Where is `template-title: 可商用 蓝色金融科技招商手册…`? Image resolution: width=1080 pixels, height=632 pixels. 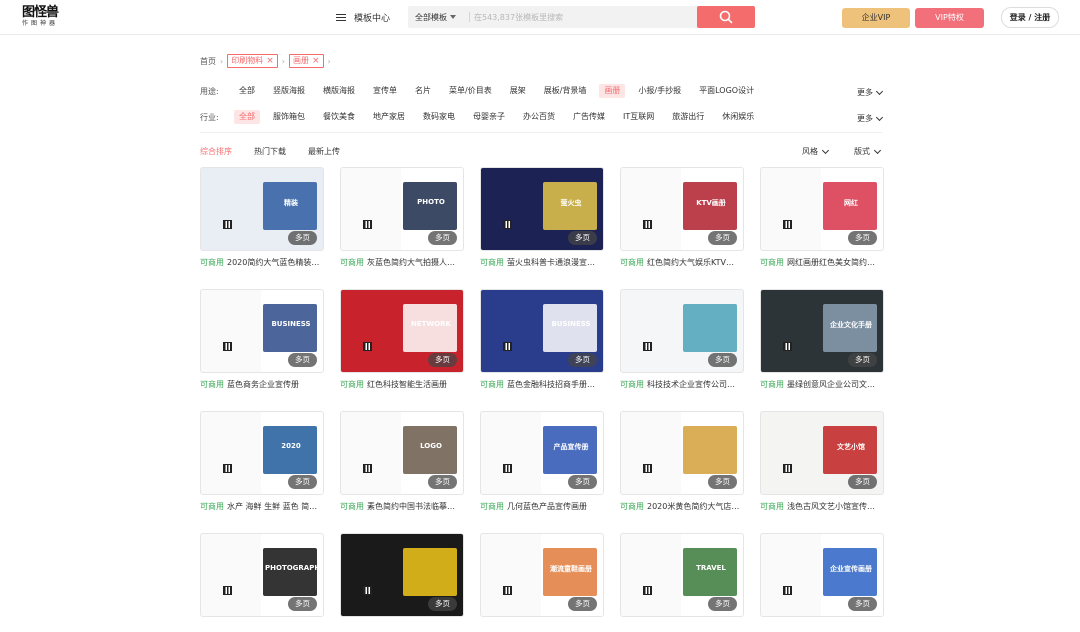
template-title: 可商用 蓝色金融科技招商手册… is located at coordinates (542, 384).